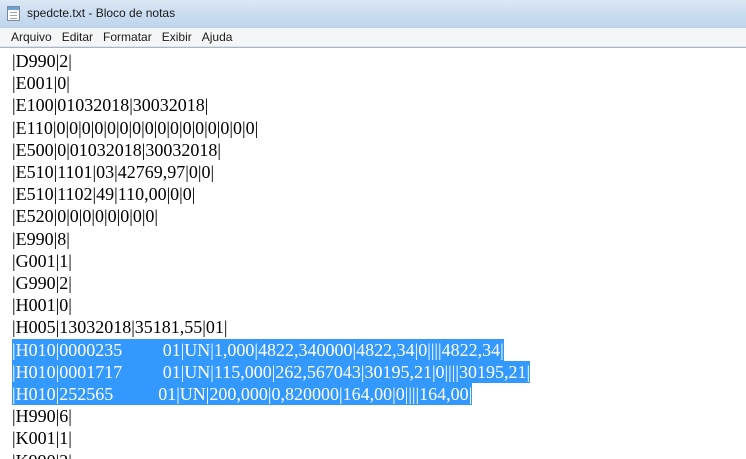 The image size is (746, 459). I want to click on text-line: |H005|13032018|35181,55|01|, so click(120, 327).